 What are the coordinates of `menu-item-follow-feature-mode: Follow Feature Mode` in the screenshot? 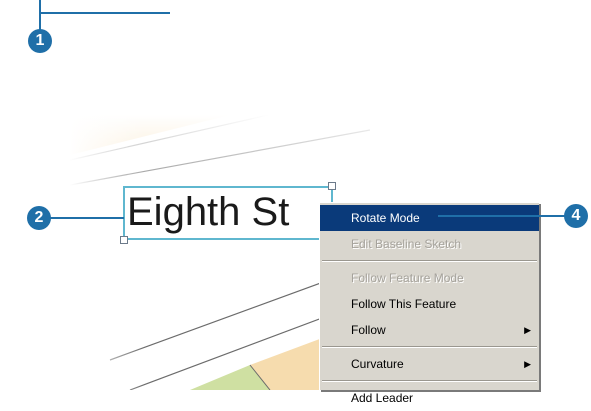 It's located at (429, 278).